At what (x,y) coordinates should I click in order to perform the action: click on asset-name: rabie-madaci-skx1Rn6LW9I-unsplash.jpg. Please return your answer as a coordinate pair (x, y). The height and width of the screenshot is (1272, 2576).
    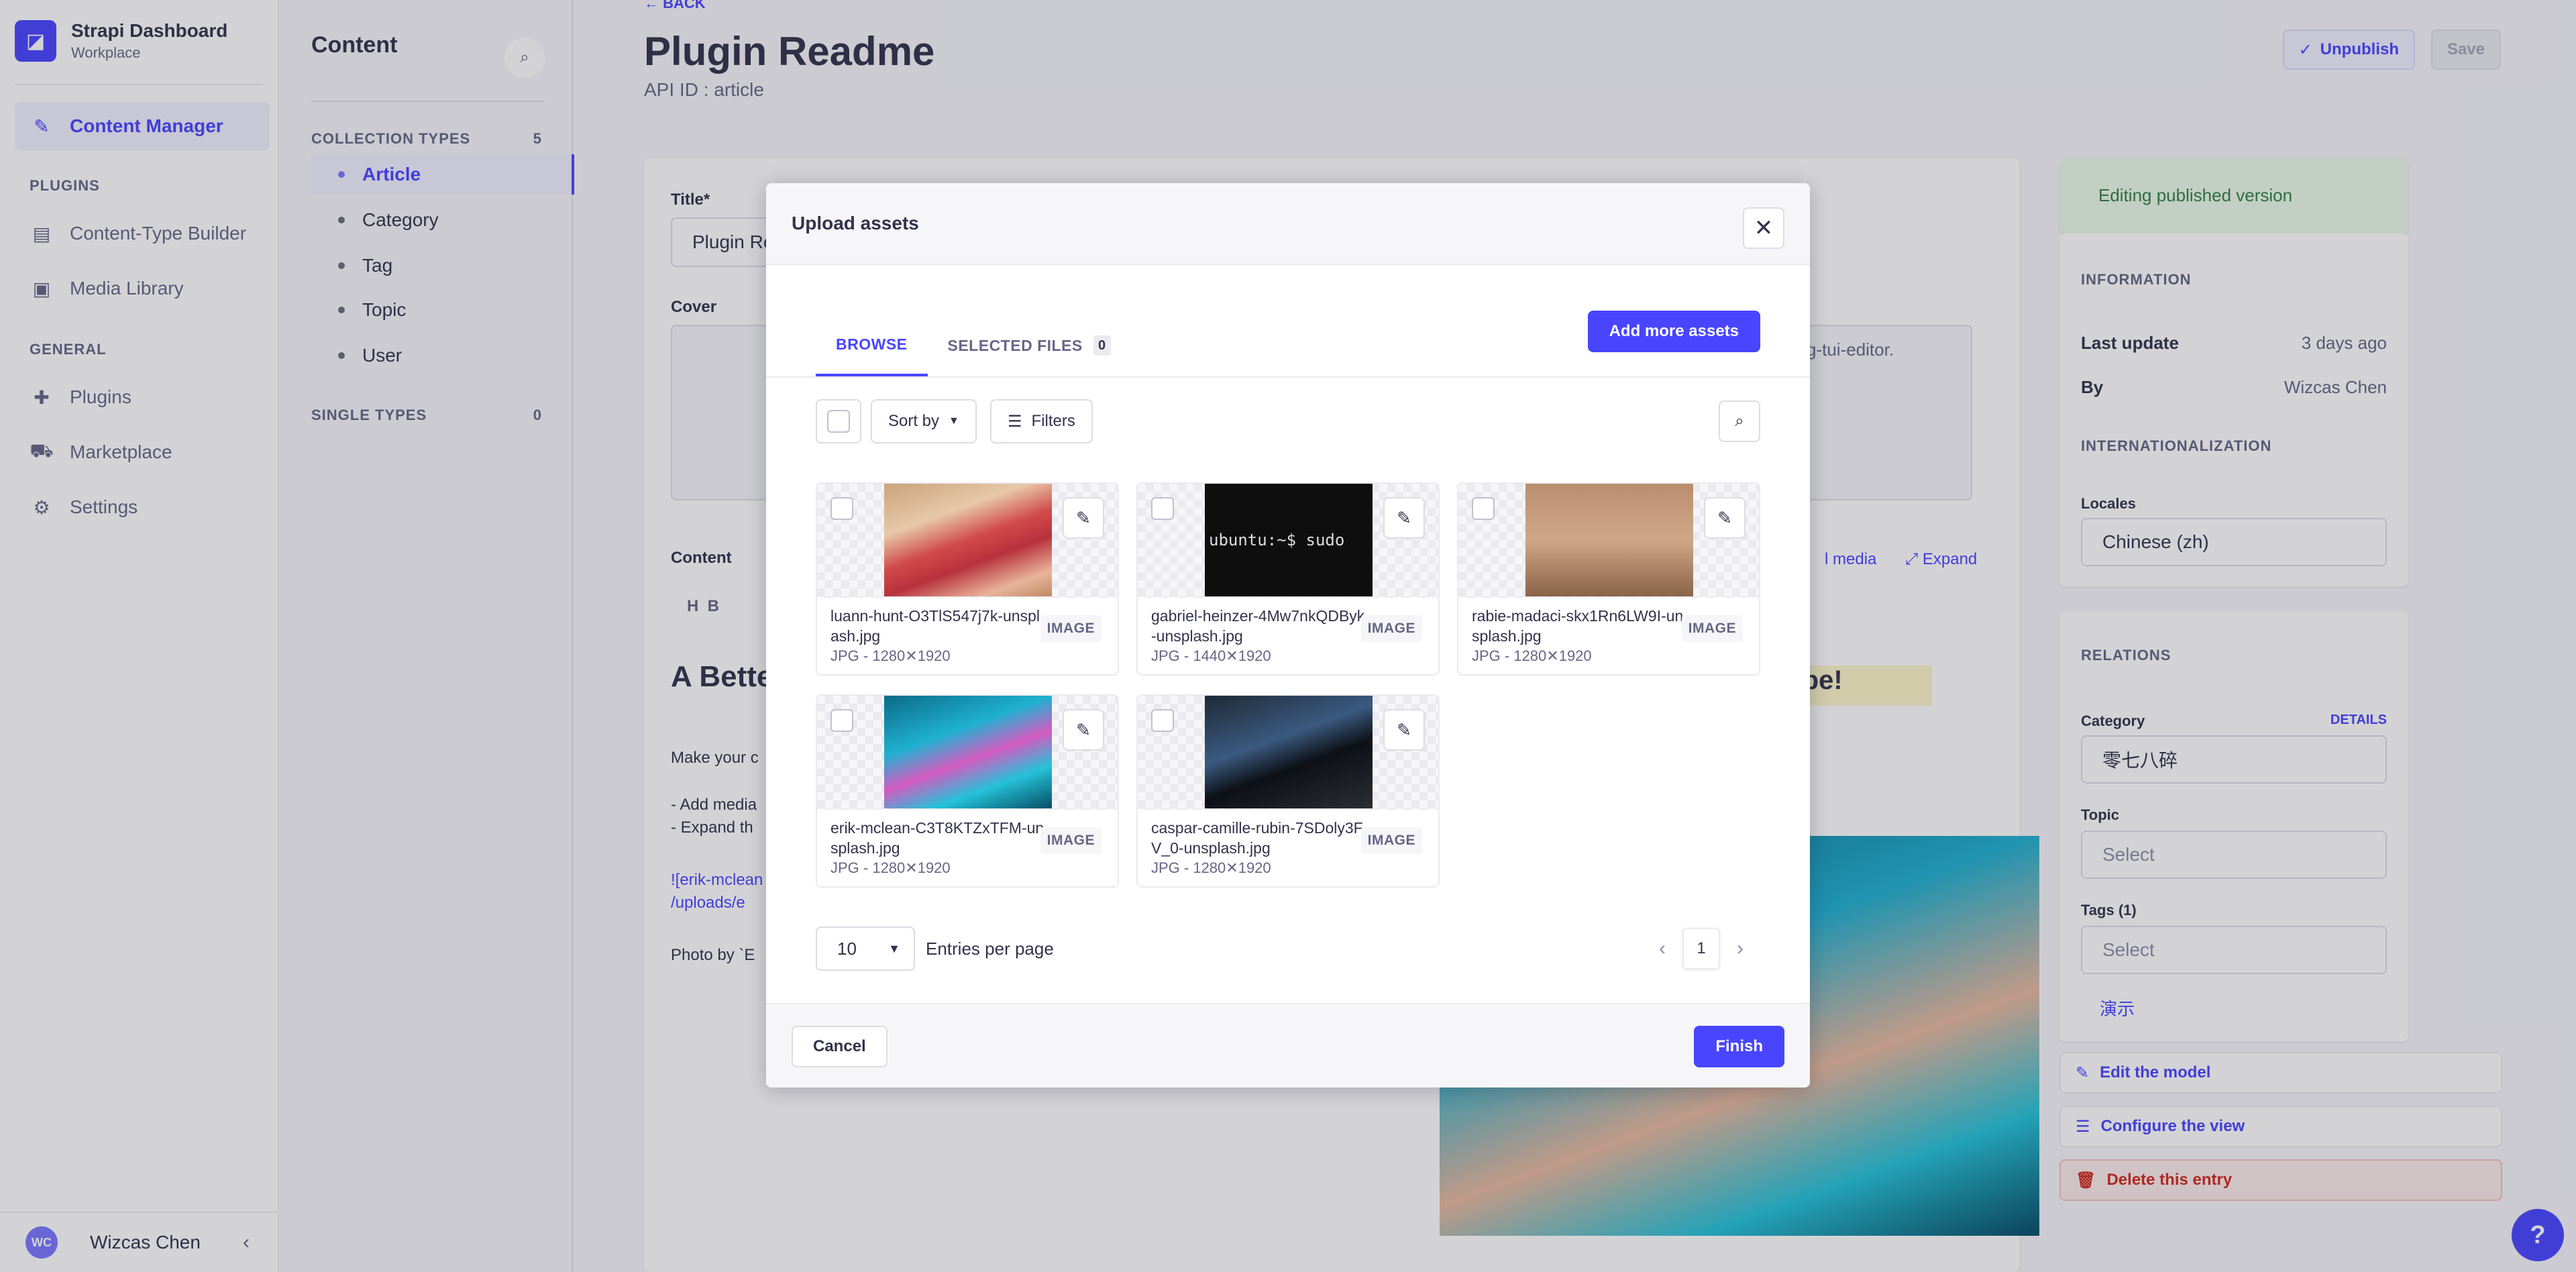
    Looking at the image, I should click on (1578, 626).